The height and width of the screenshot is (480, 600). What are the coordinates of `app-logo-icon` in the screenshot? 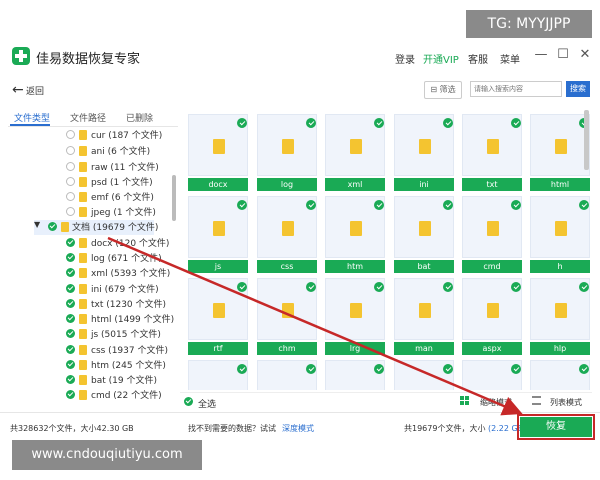 It's located at (21, 56).